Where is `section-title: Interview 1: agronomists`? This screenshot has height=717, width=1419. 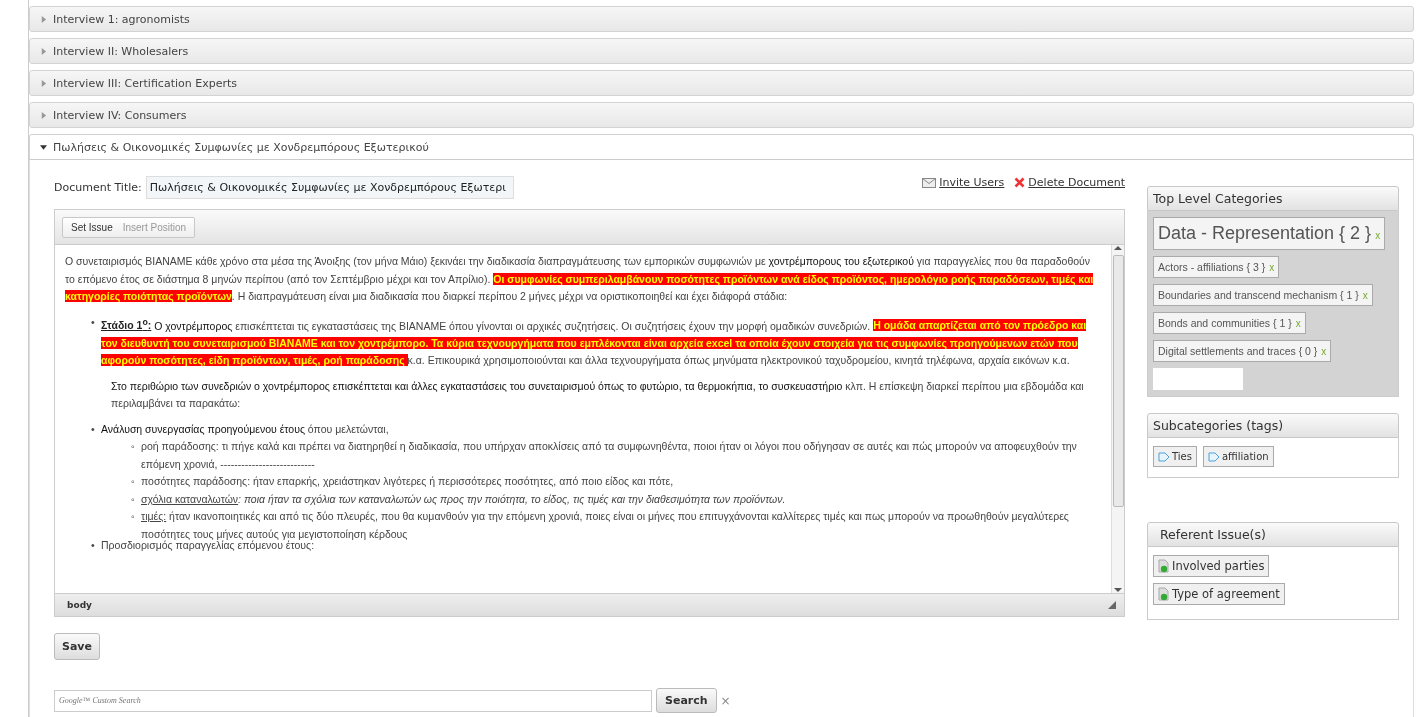
section-title: Interview 1: agronomists is located at coordinates (121, 19).